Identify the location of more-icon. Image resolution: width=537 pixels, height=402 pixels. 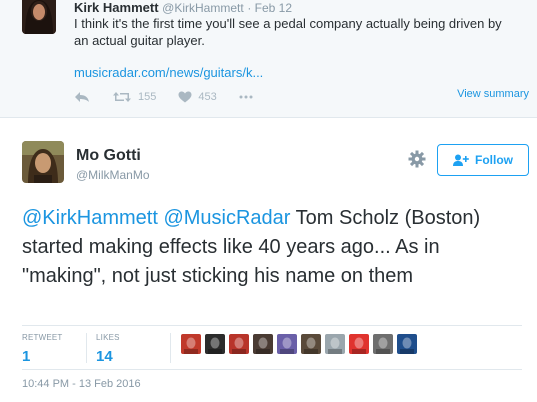
(246, 97).